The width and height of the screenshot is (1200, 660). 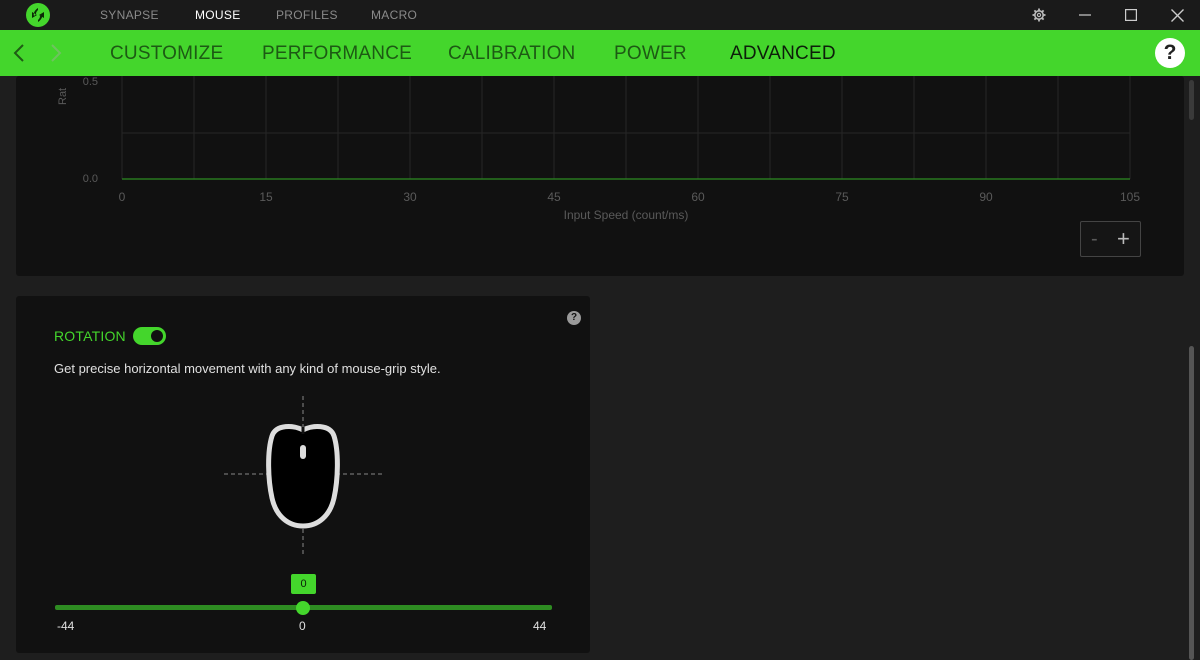 What do you see at coordinates (337, 53) in the screenshot?
I see `tab-performance: PERFORMANCE` at bounding box center [337, 53].